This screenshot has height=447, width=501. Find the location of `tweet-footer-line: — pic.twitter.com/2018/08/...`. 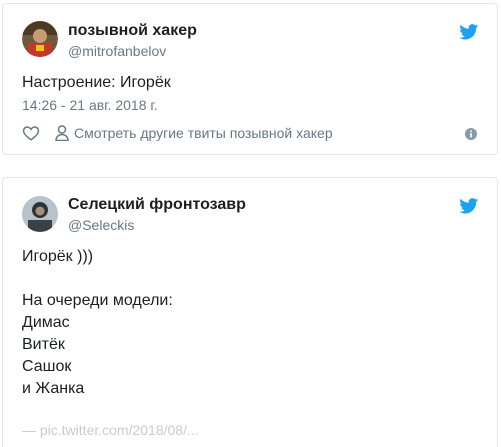

tweet-footer-line: — pic.twitter.com/2018/08/... is located at coordinates (110, 430).